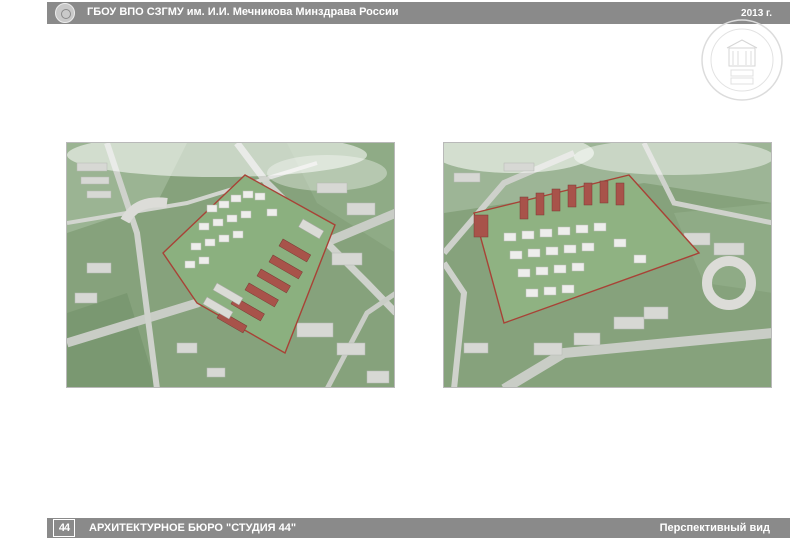  Describe the element at coordinates (65, 13) in the screenshot. I see `university-emblem-icon` at that location.